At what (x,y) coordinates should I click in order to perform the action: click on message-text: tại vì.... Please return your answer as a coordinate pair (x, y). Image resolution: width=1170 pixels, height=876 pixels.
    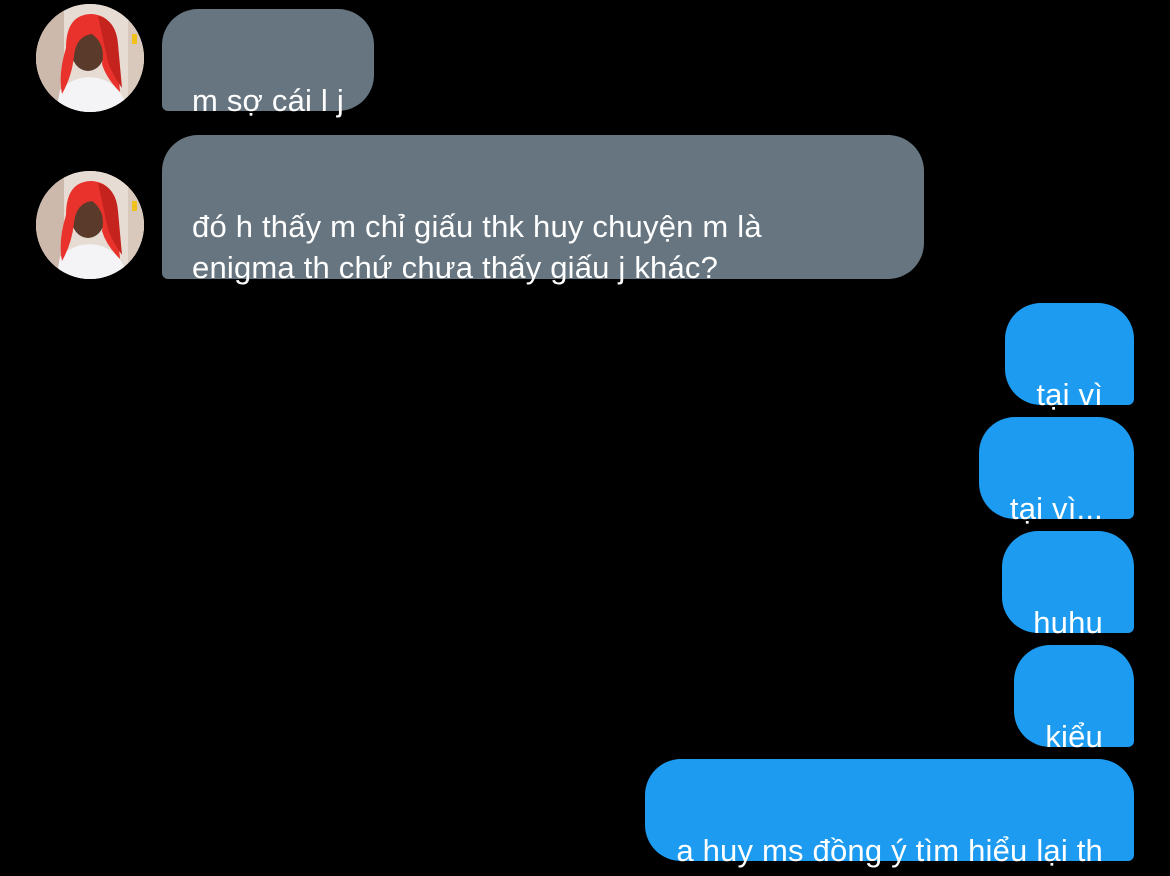
    Looking at the image, I should click on (1056, 508).